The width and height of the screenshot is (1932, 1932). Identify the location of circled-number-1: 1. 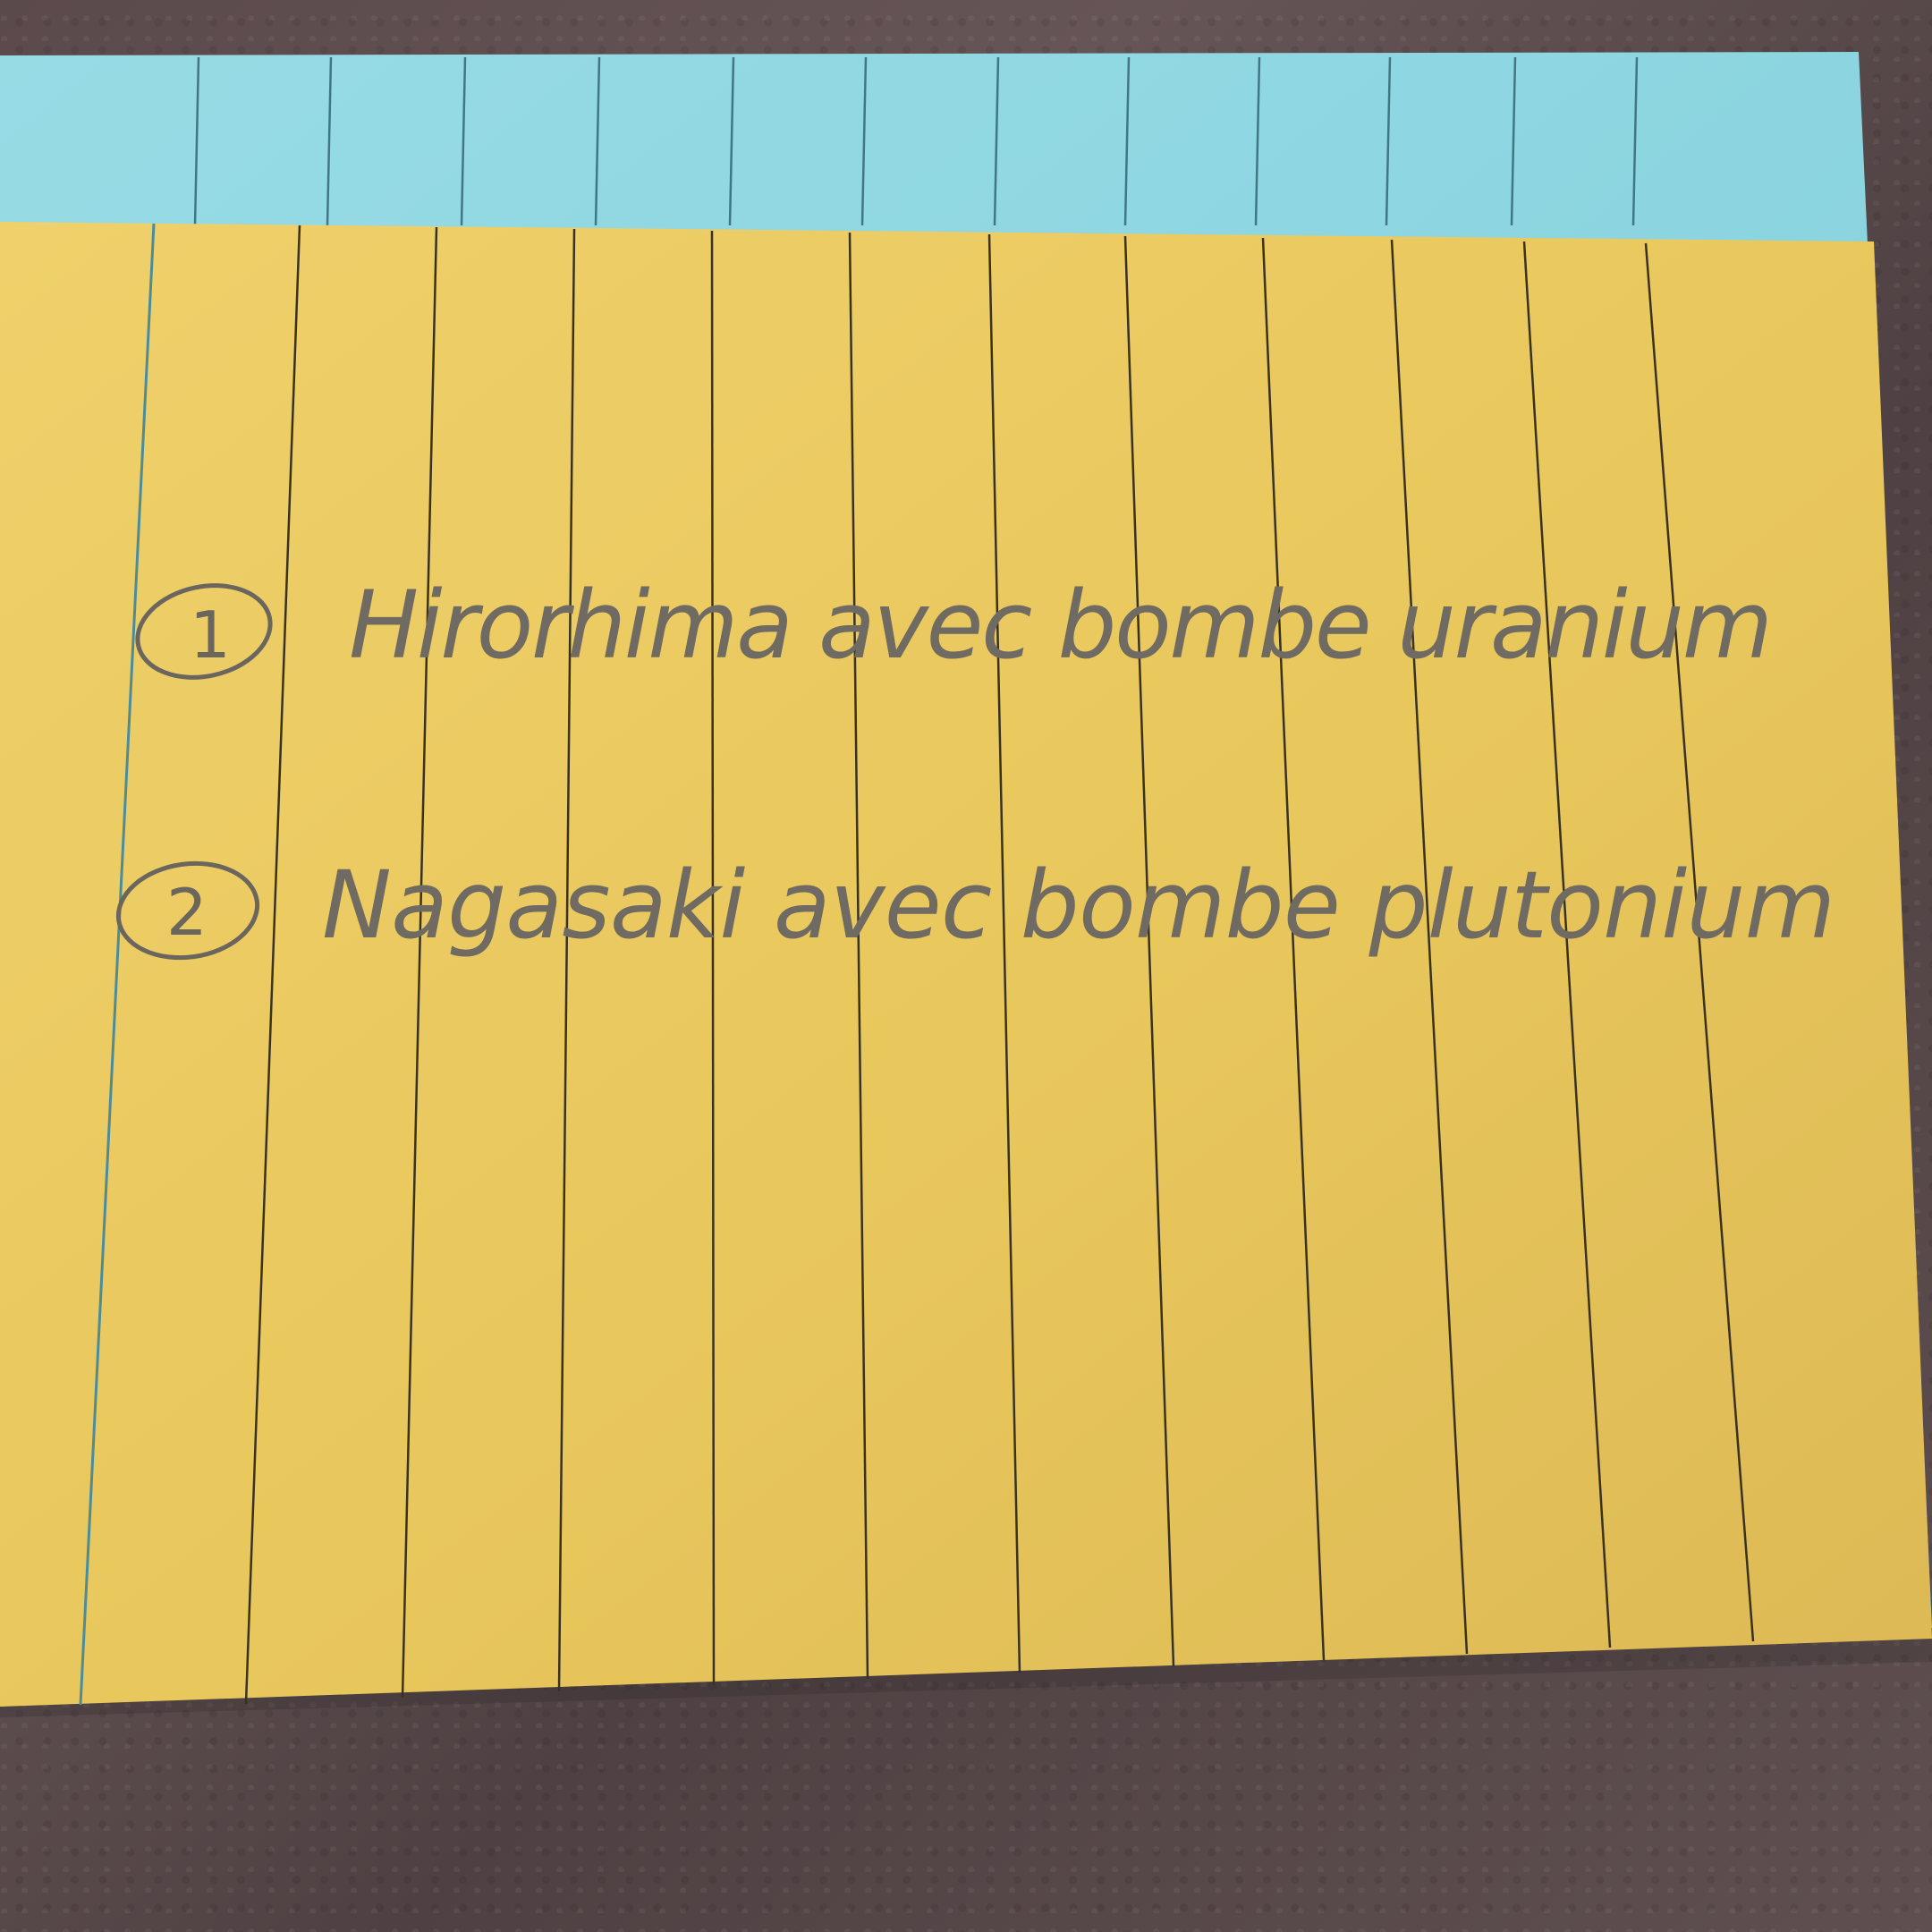
(210, 635).